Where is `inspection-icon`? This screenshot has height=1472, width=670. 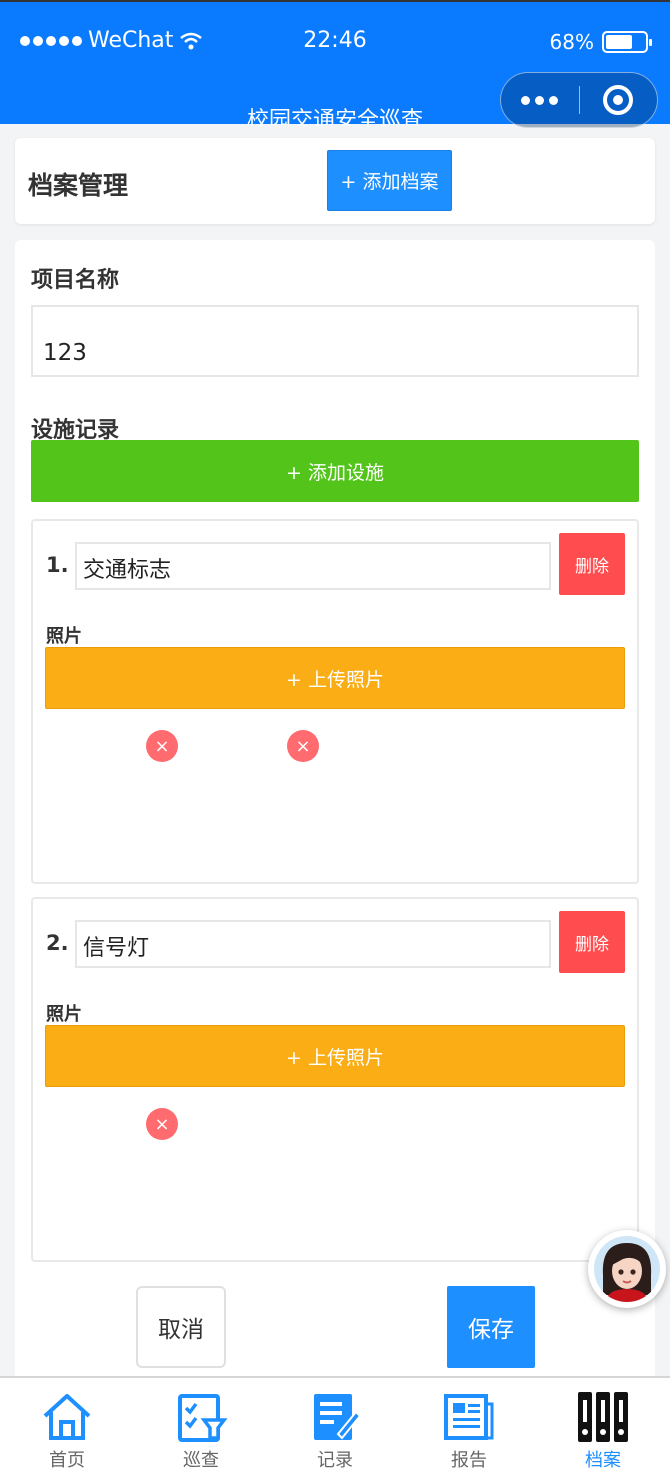
inspection-icon is located at coordinates (201, 1417).